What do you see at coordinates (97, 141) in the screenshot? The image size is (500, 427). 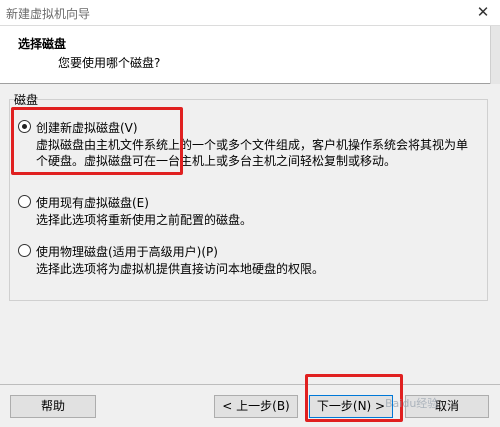 I see `highlight-box-create-disk` at bounding box center [97, 141].